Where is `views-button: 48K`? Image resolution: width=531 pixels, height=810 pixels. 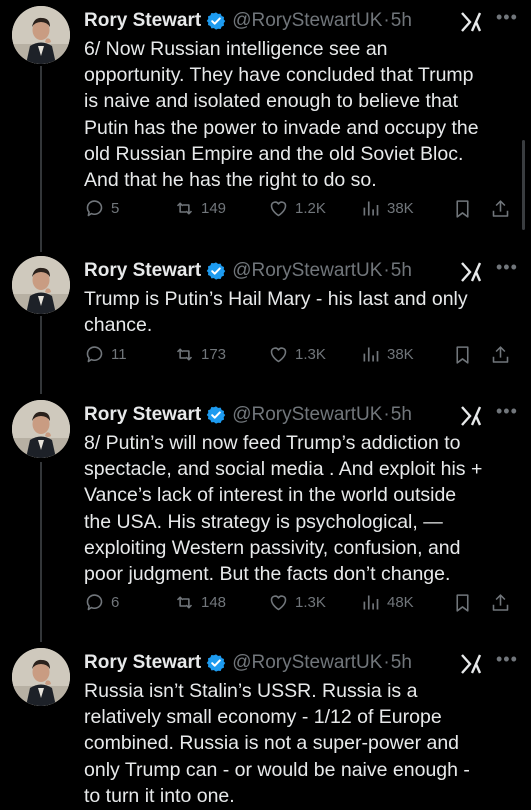 views-button: 48K is located at coordinates (387, 602).